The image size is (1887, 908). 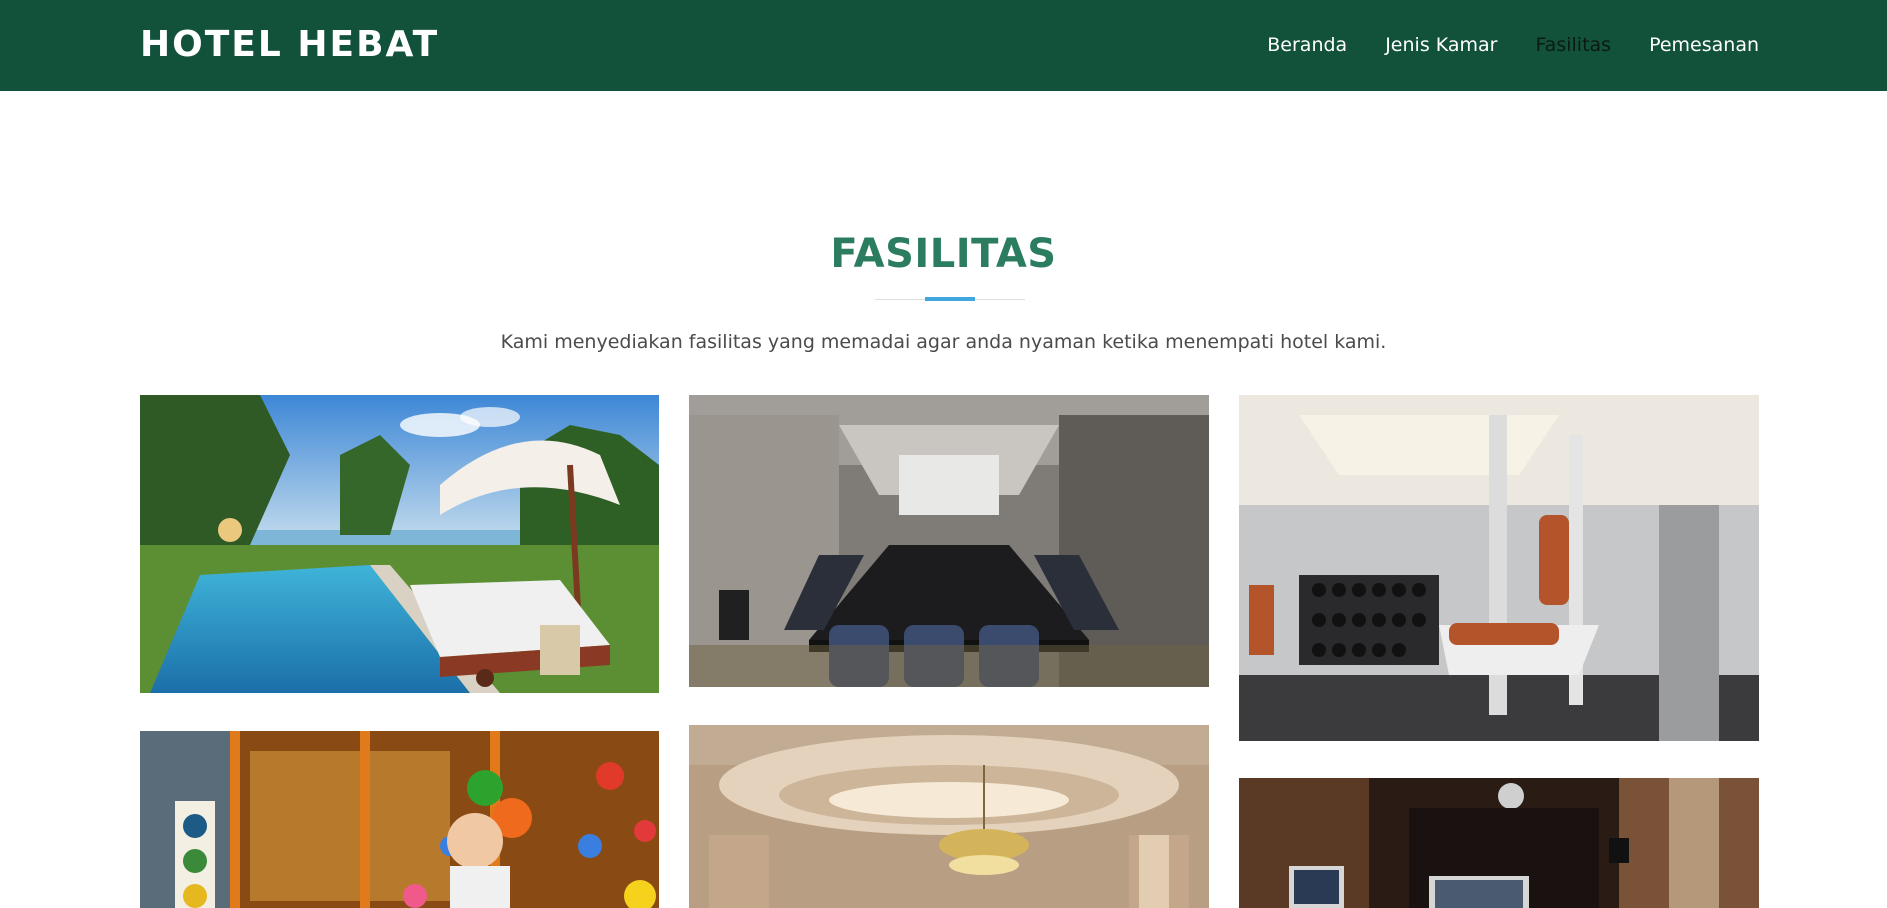 I want to click on photo-kids-playground, so click(x=399, y=819).